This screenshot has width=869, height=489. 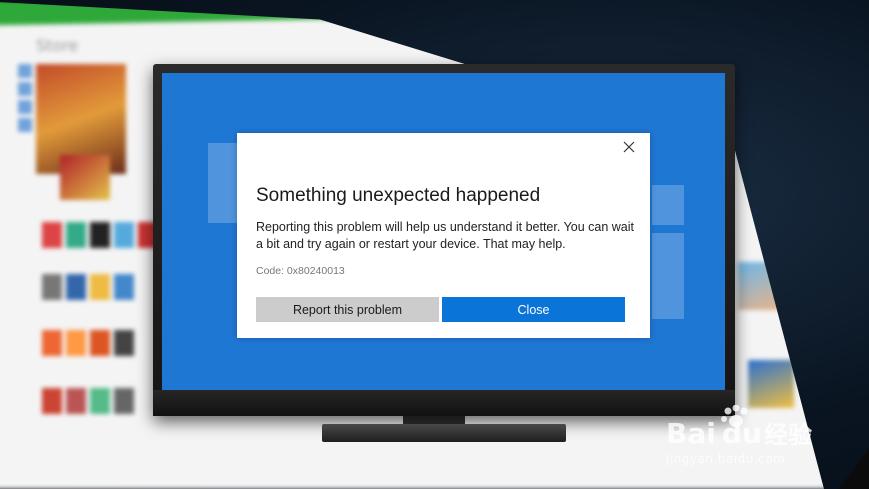 What do you see at coordinates (190, 13) in the screenshot?
I see `store-title-bar` at bounding box center [190, 13].